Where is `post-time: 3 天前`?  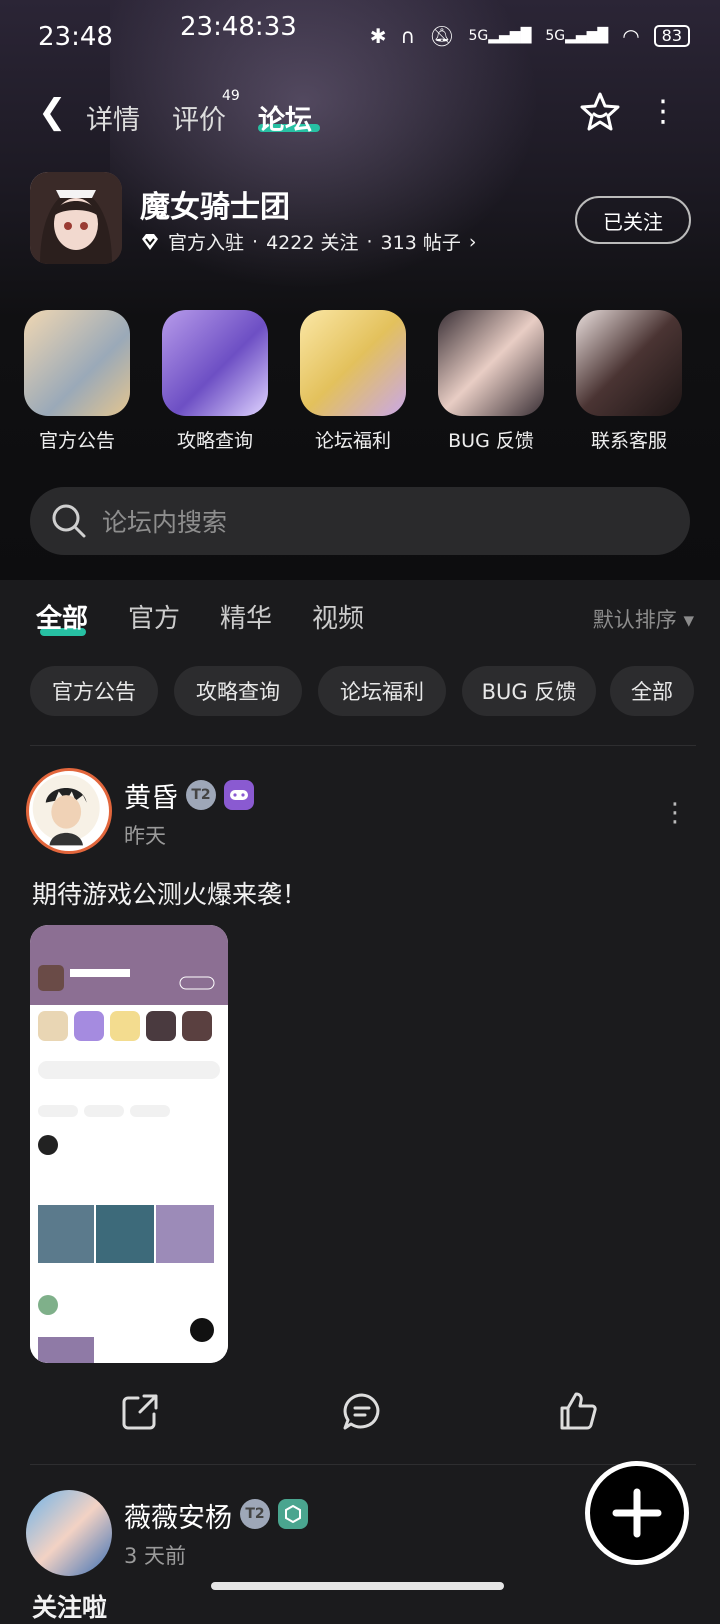
post-time: 3 天前 is located at coordinates (155, 1556).